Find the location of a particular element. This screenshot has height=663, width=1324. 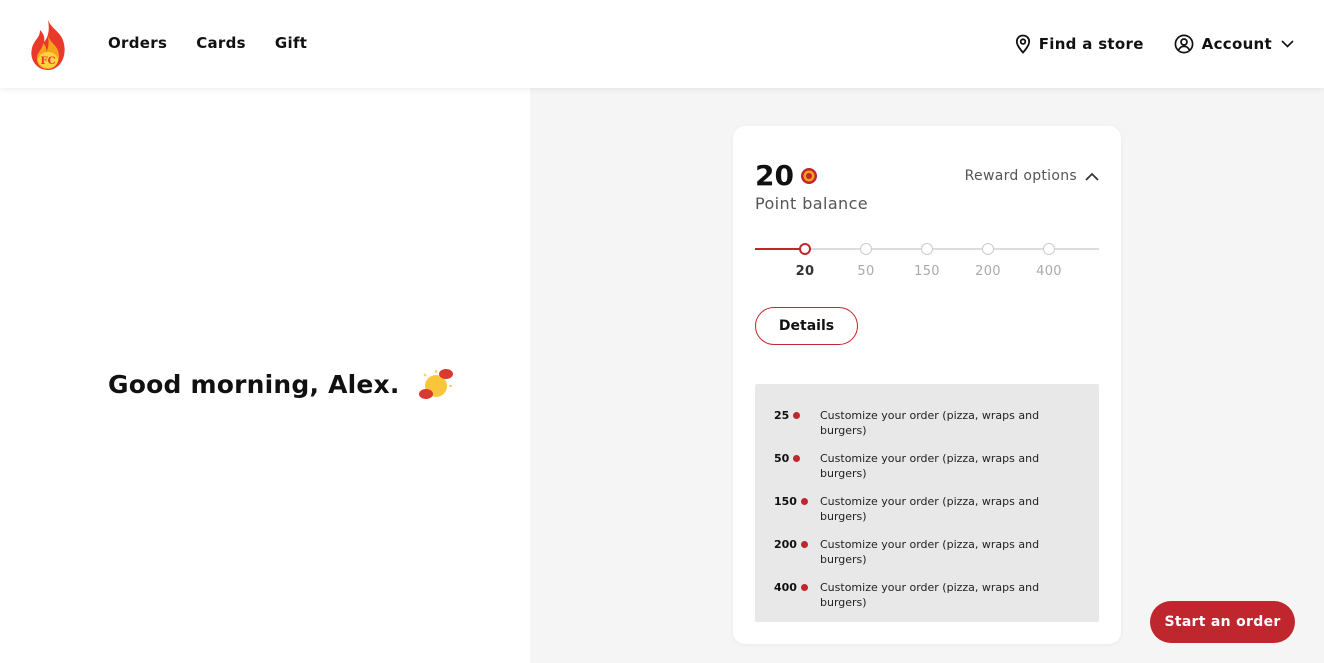

milestone-label: 50 is located at coordinates (866, 271).